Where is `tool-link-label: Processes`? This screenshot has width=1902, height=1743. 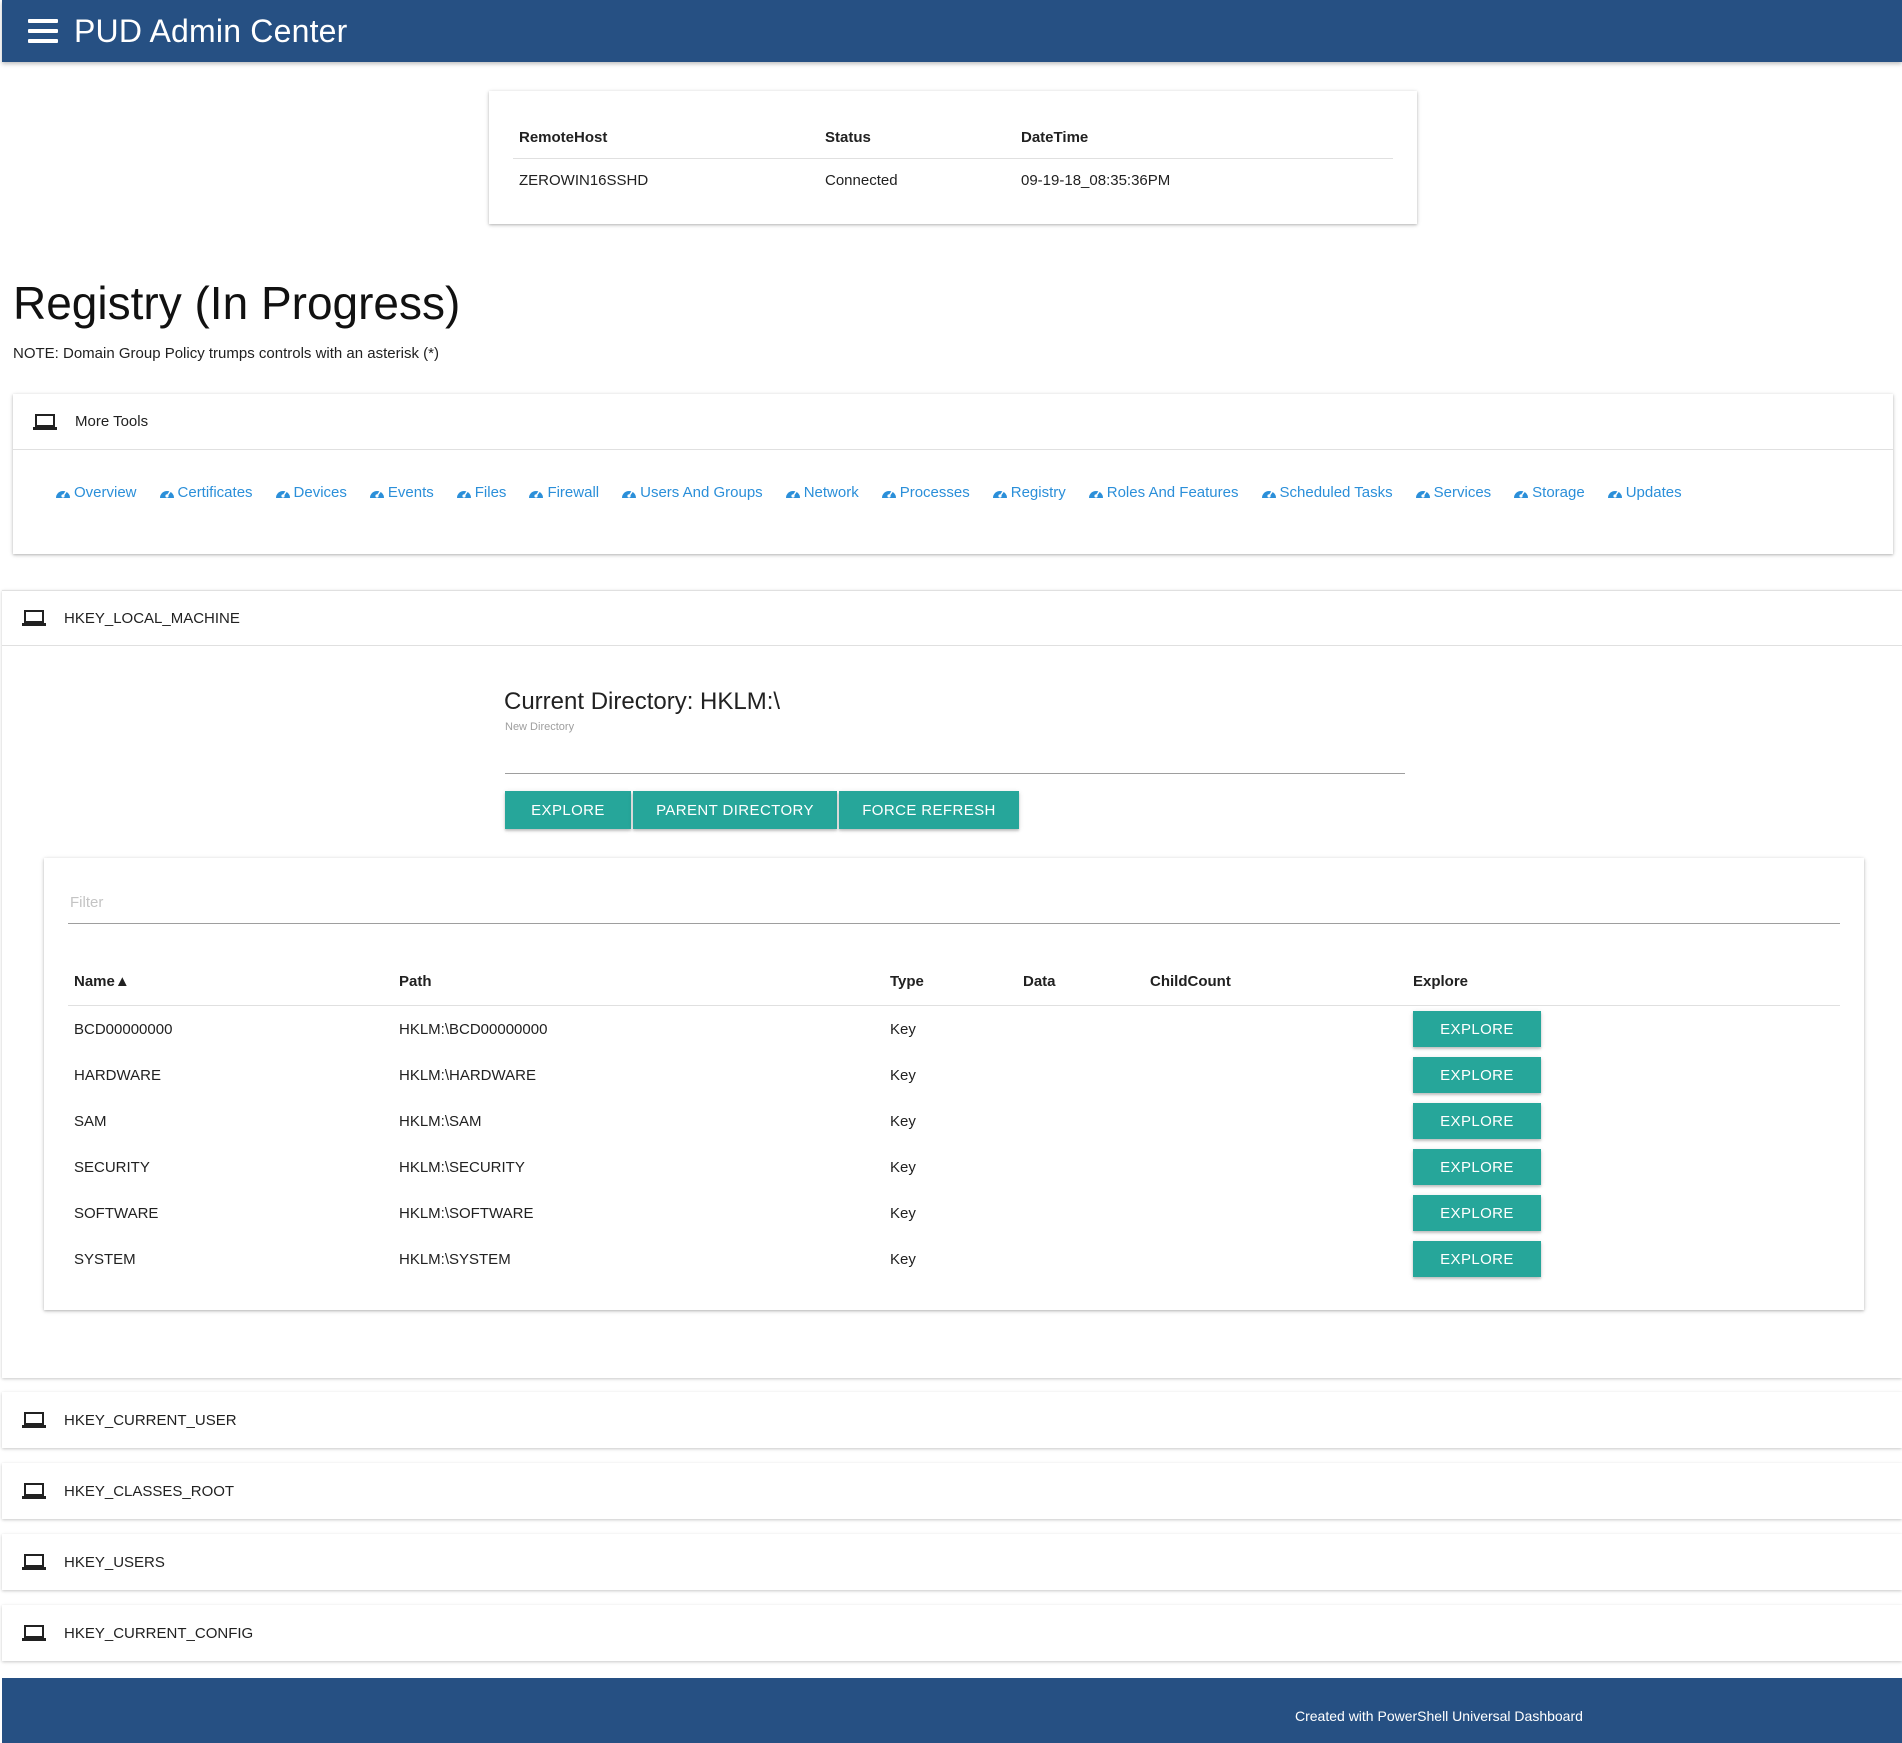
tool-link-label: Processes is located at coordinates (934, 492).